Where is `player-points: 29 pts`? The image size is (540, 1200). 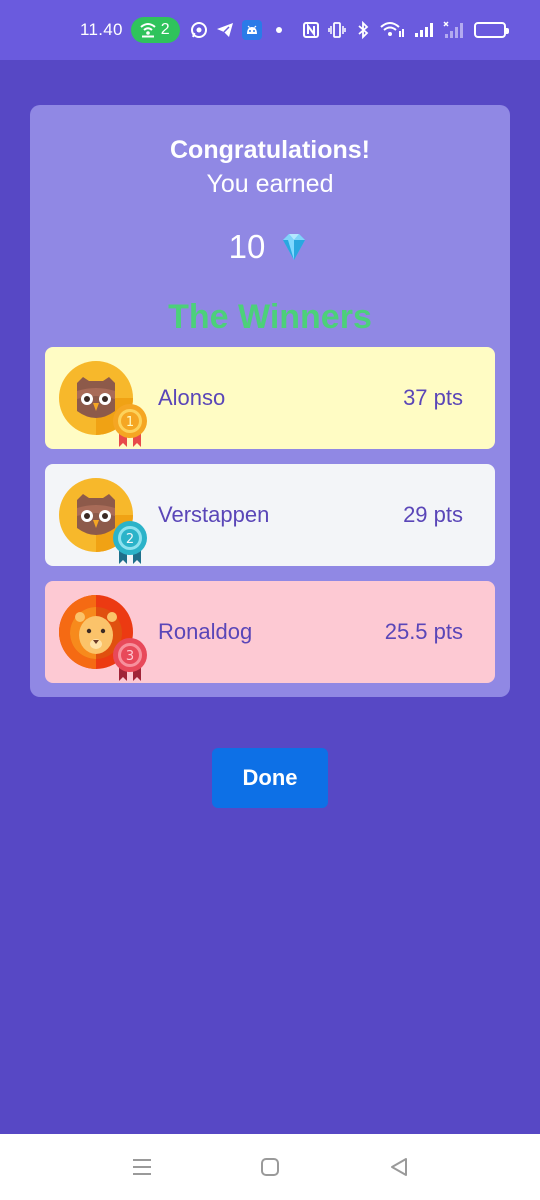
player-points: 29 pts is located at coordinates (433, 514).